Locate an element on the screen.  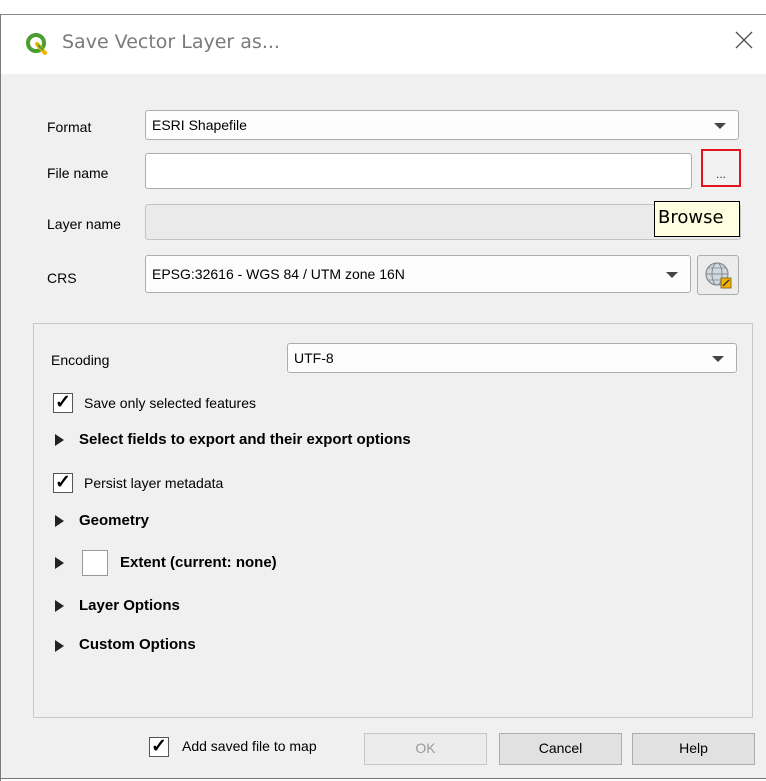
crs-select-button is located at coordinates (718, 275).